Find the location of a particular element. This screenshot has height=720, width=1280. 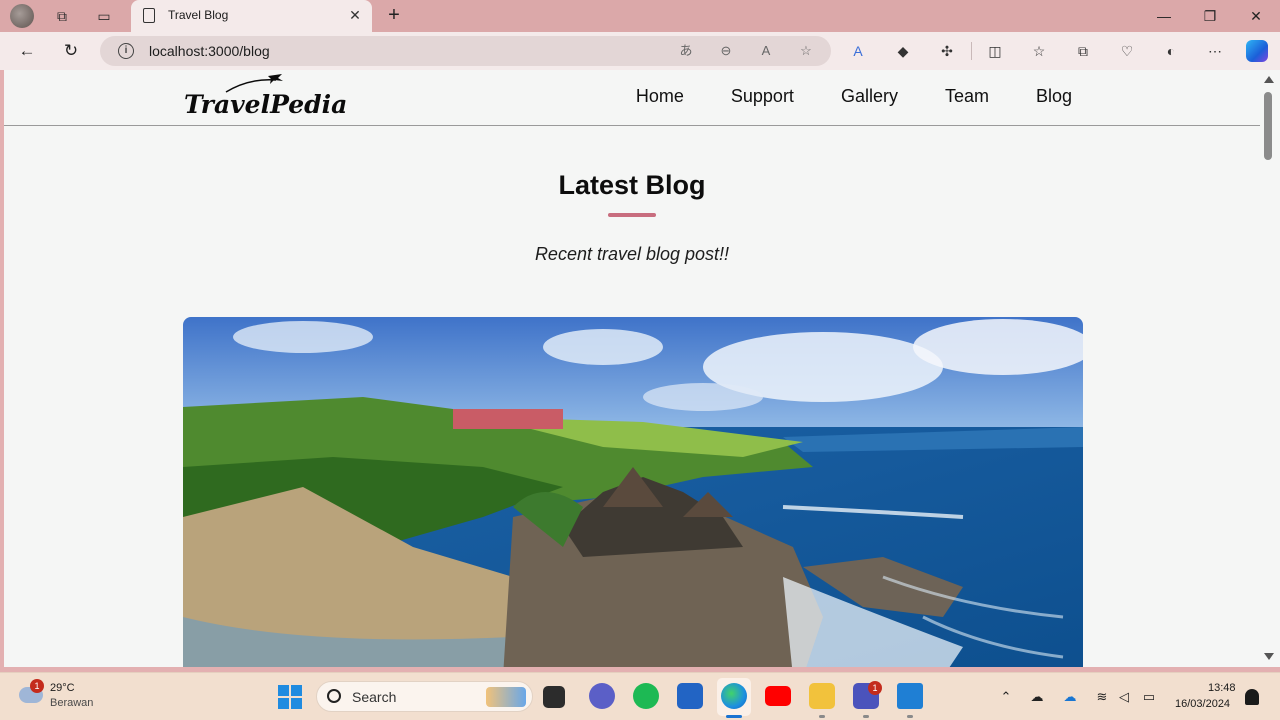

teams-badge: 1 is located at coordinates (875, 688).